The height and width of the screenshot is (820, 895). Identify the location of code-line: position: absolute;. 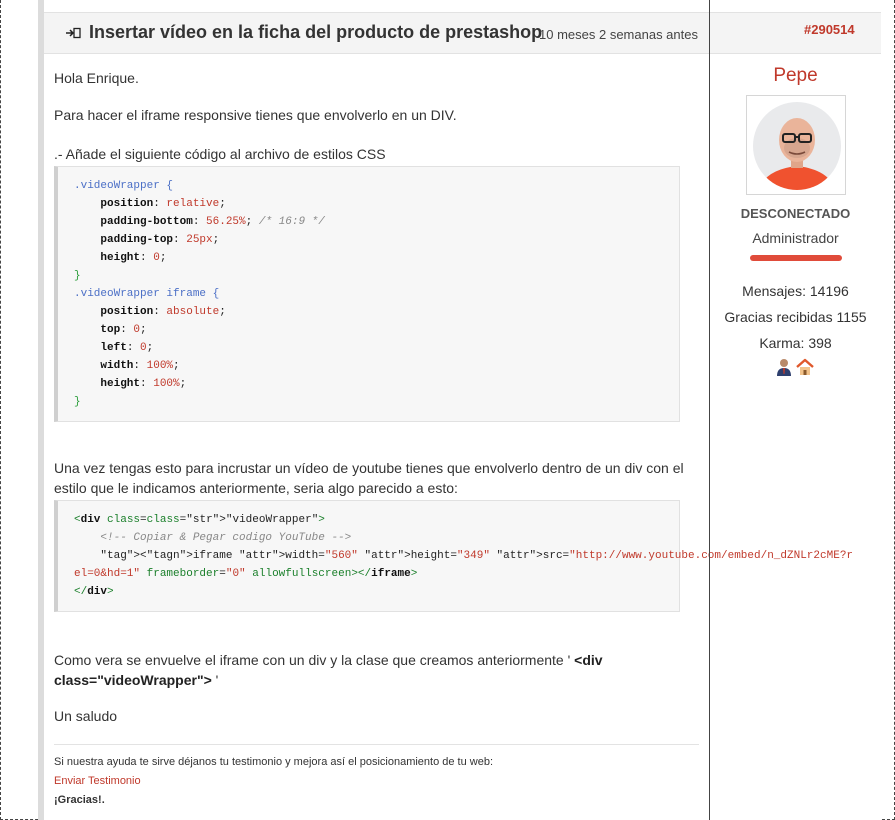
(163, 312).